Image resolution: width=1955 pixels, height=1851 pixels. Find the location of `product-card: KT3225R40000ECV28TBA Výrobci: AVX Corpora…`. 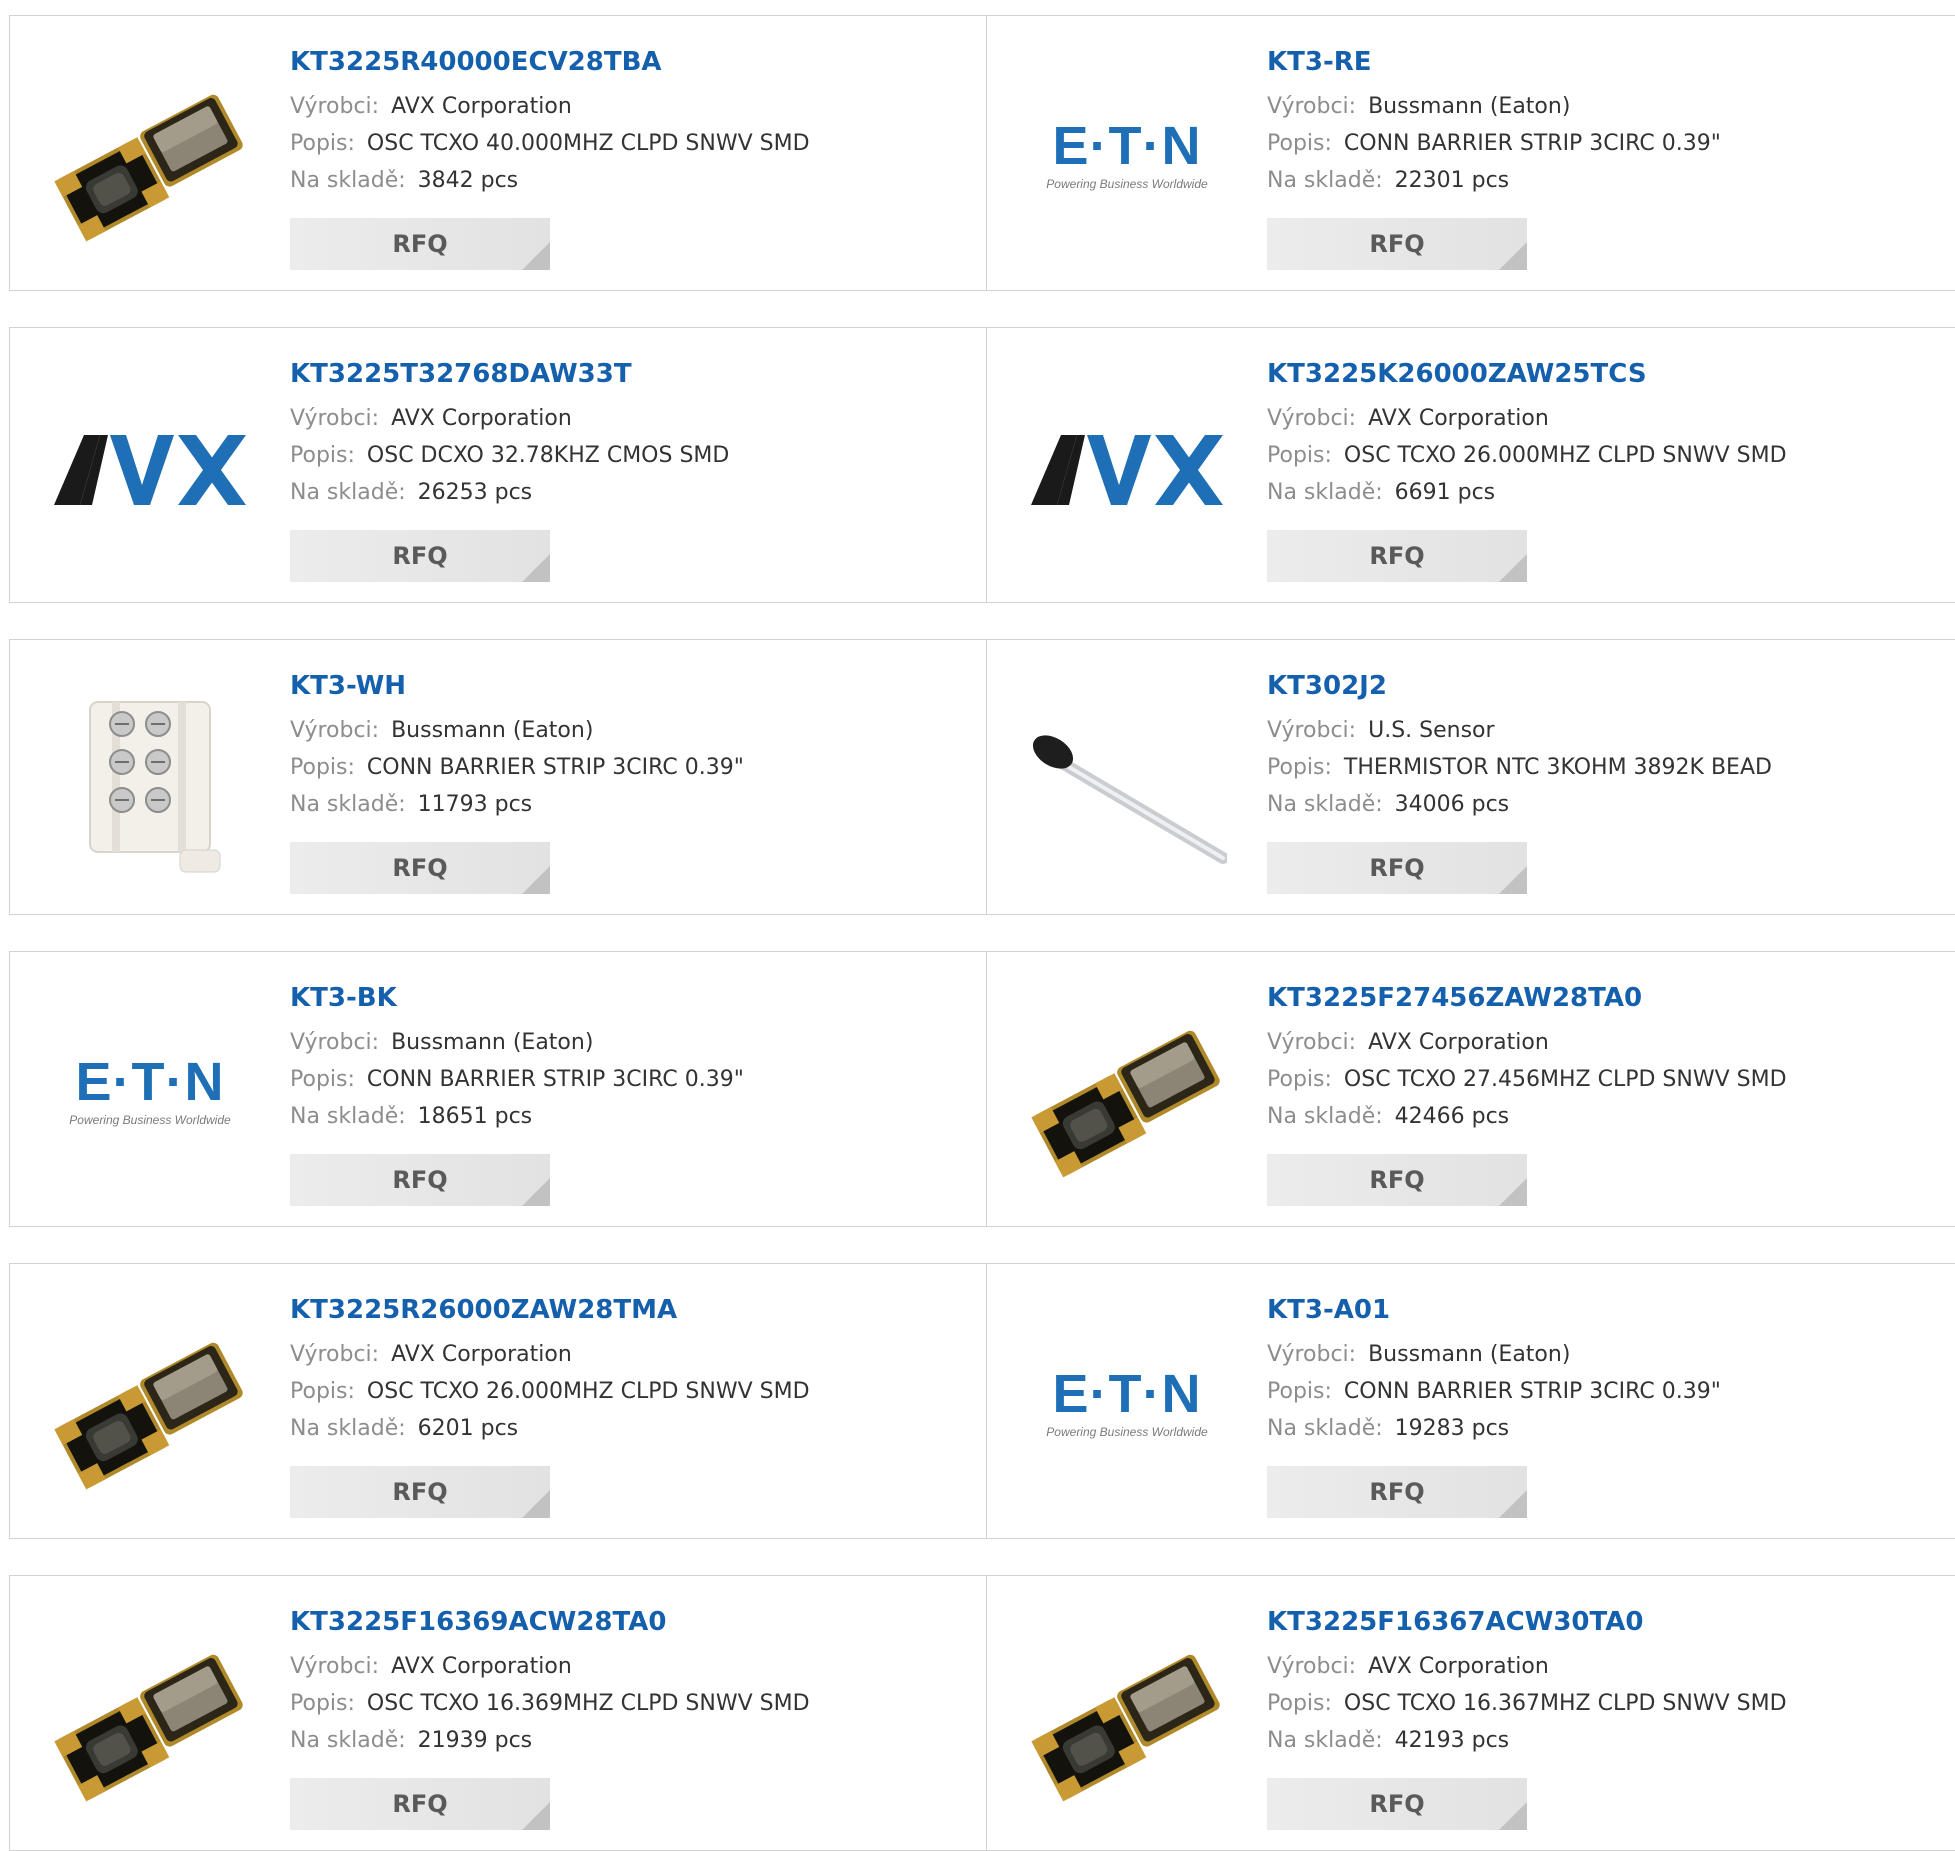

product-card: KT3225R40000ECV28TBA Výrobci: AVX Corpora… is located at coordinates (498, 153).